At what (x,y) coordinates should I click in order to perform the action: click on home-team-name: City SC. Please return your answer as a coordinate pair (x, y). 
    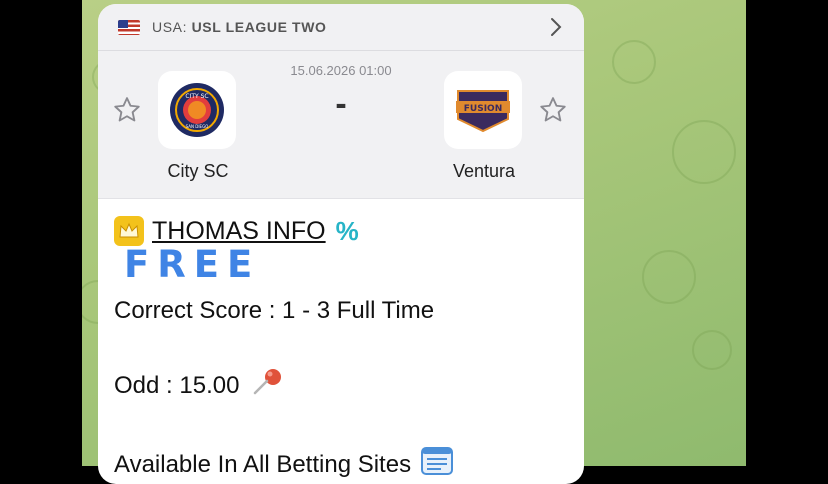
    Looking at the image, I should click on (198, 171).